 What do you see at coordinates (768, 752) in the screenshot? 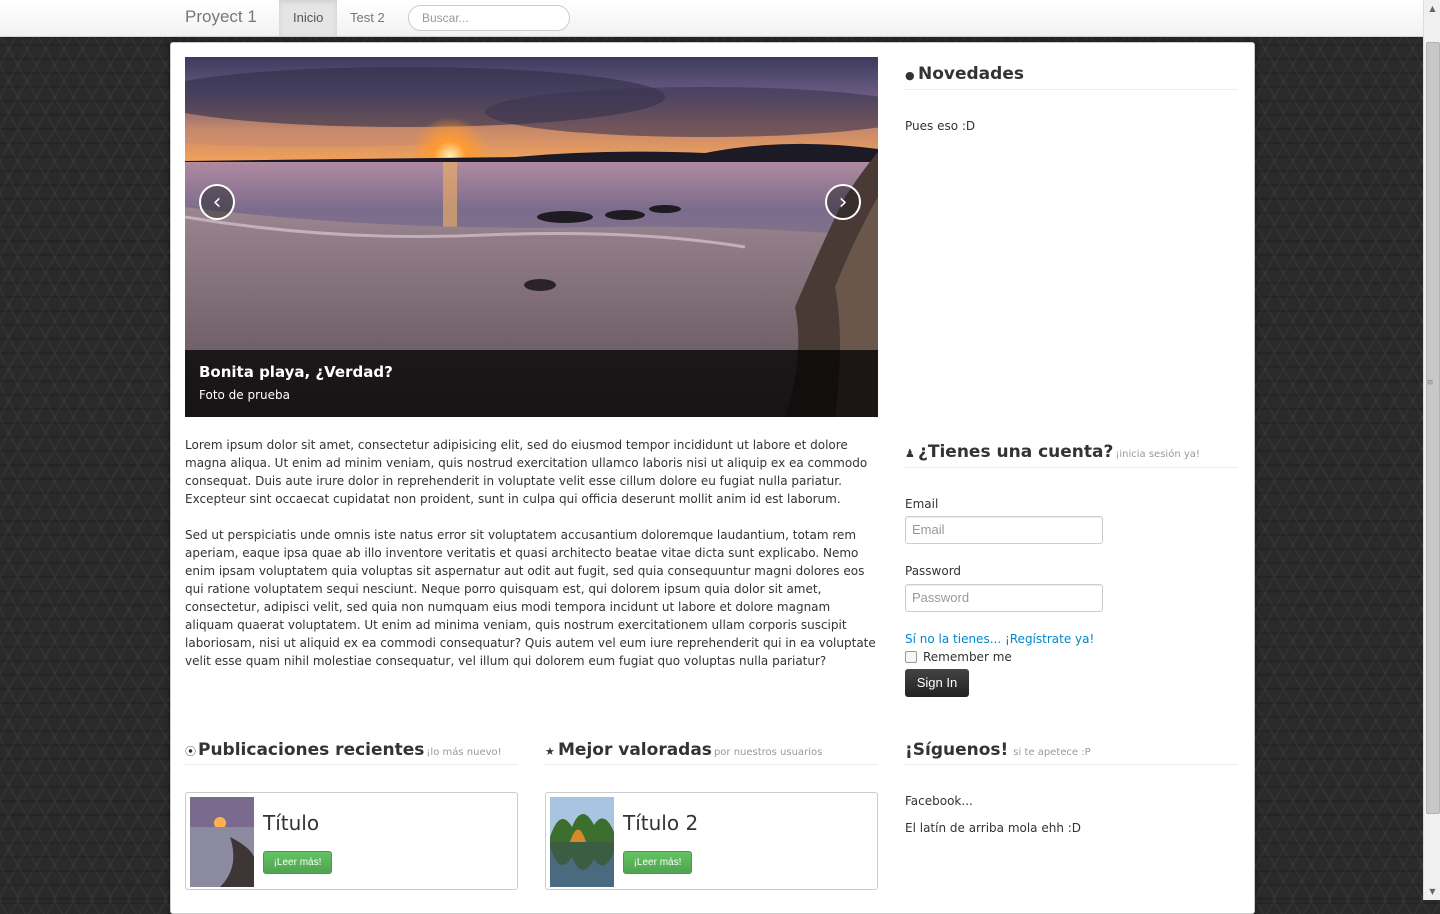
I see `top-rated-subtitle: por nuestros usuarios` at bounding box center [768, 752].